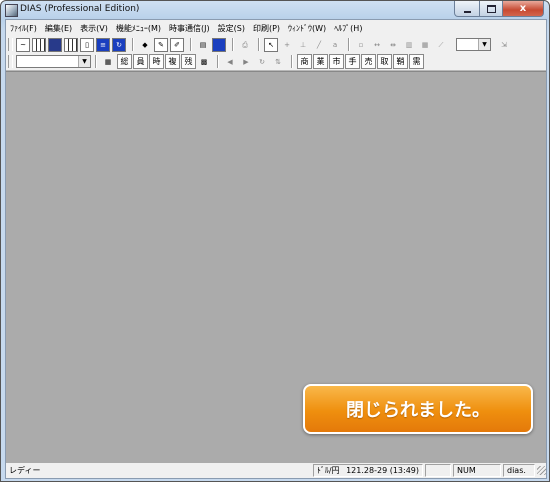  I want to click on pointer-icon: ↖, so click(271, 44).